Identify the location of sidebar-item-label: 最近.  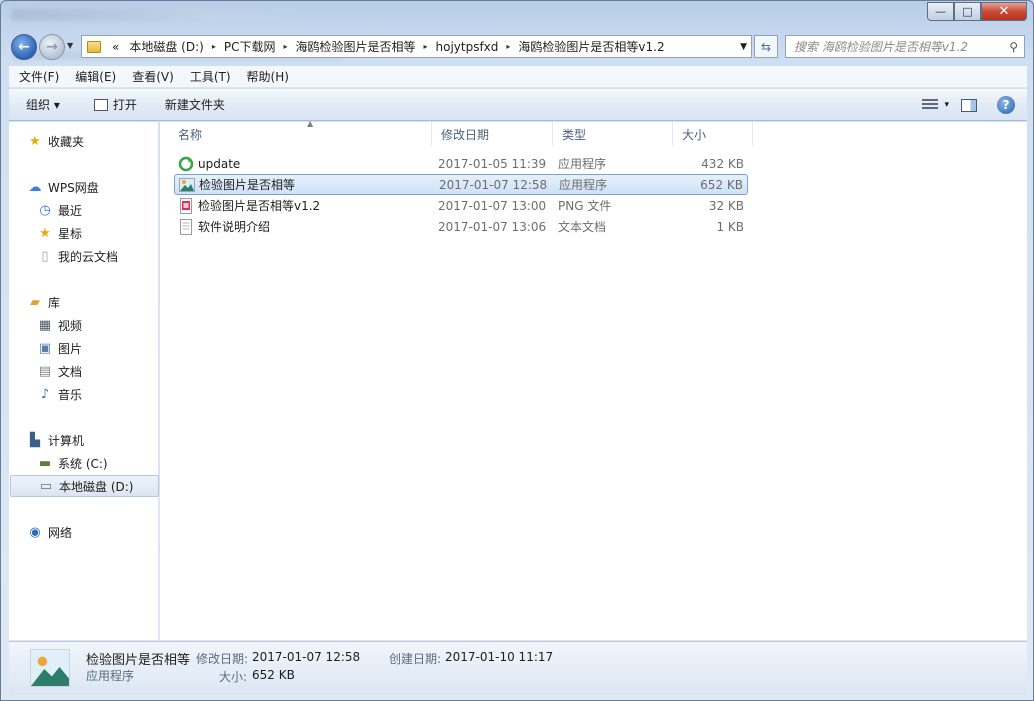
(70, 210).